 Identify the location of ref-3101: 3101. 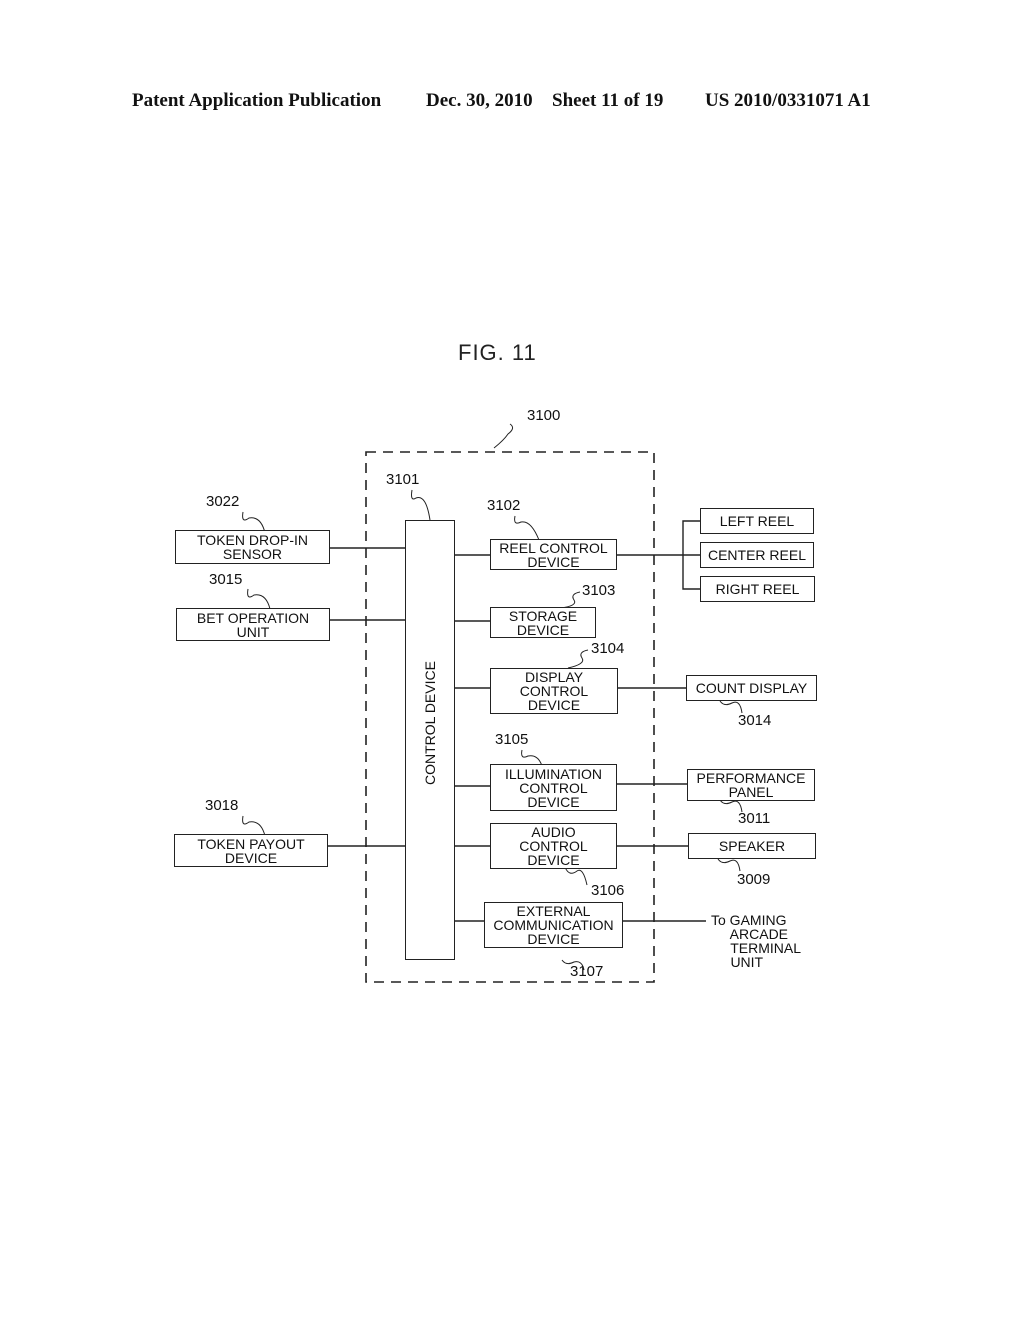
(403, 479).